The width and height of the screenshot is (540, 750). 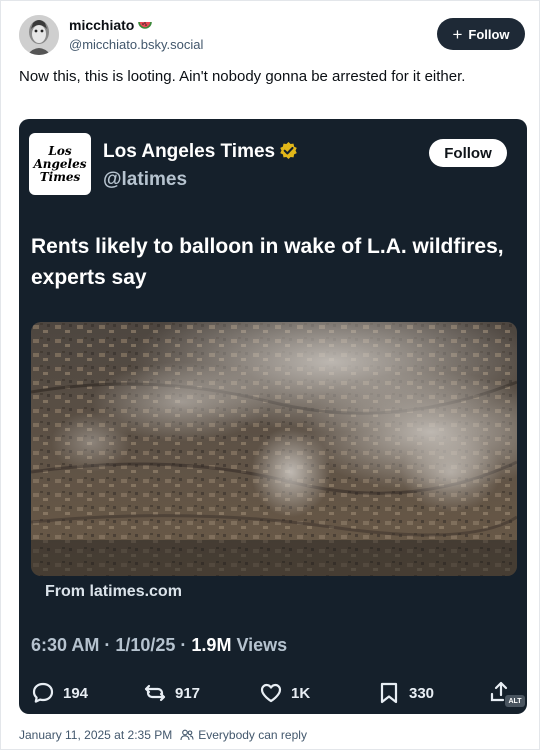 What do you see at coordinates (189, 151) in the screenshot?
I see `embed-account-name-text: Los Angeles Times` at bounding box center [189, 151].